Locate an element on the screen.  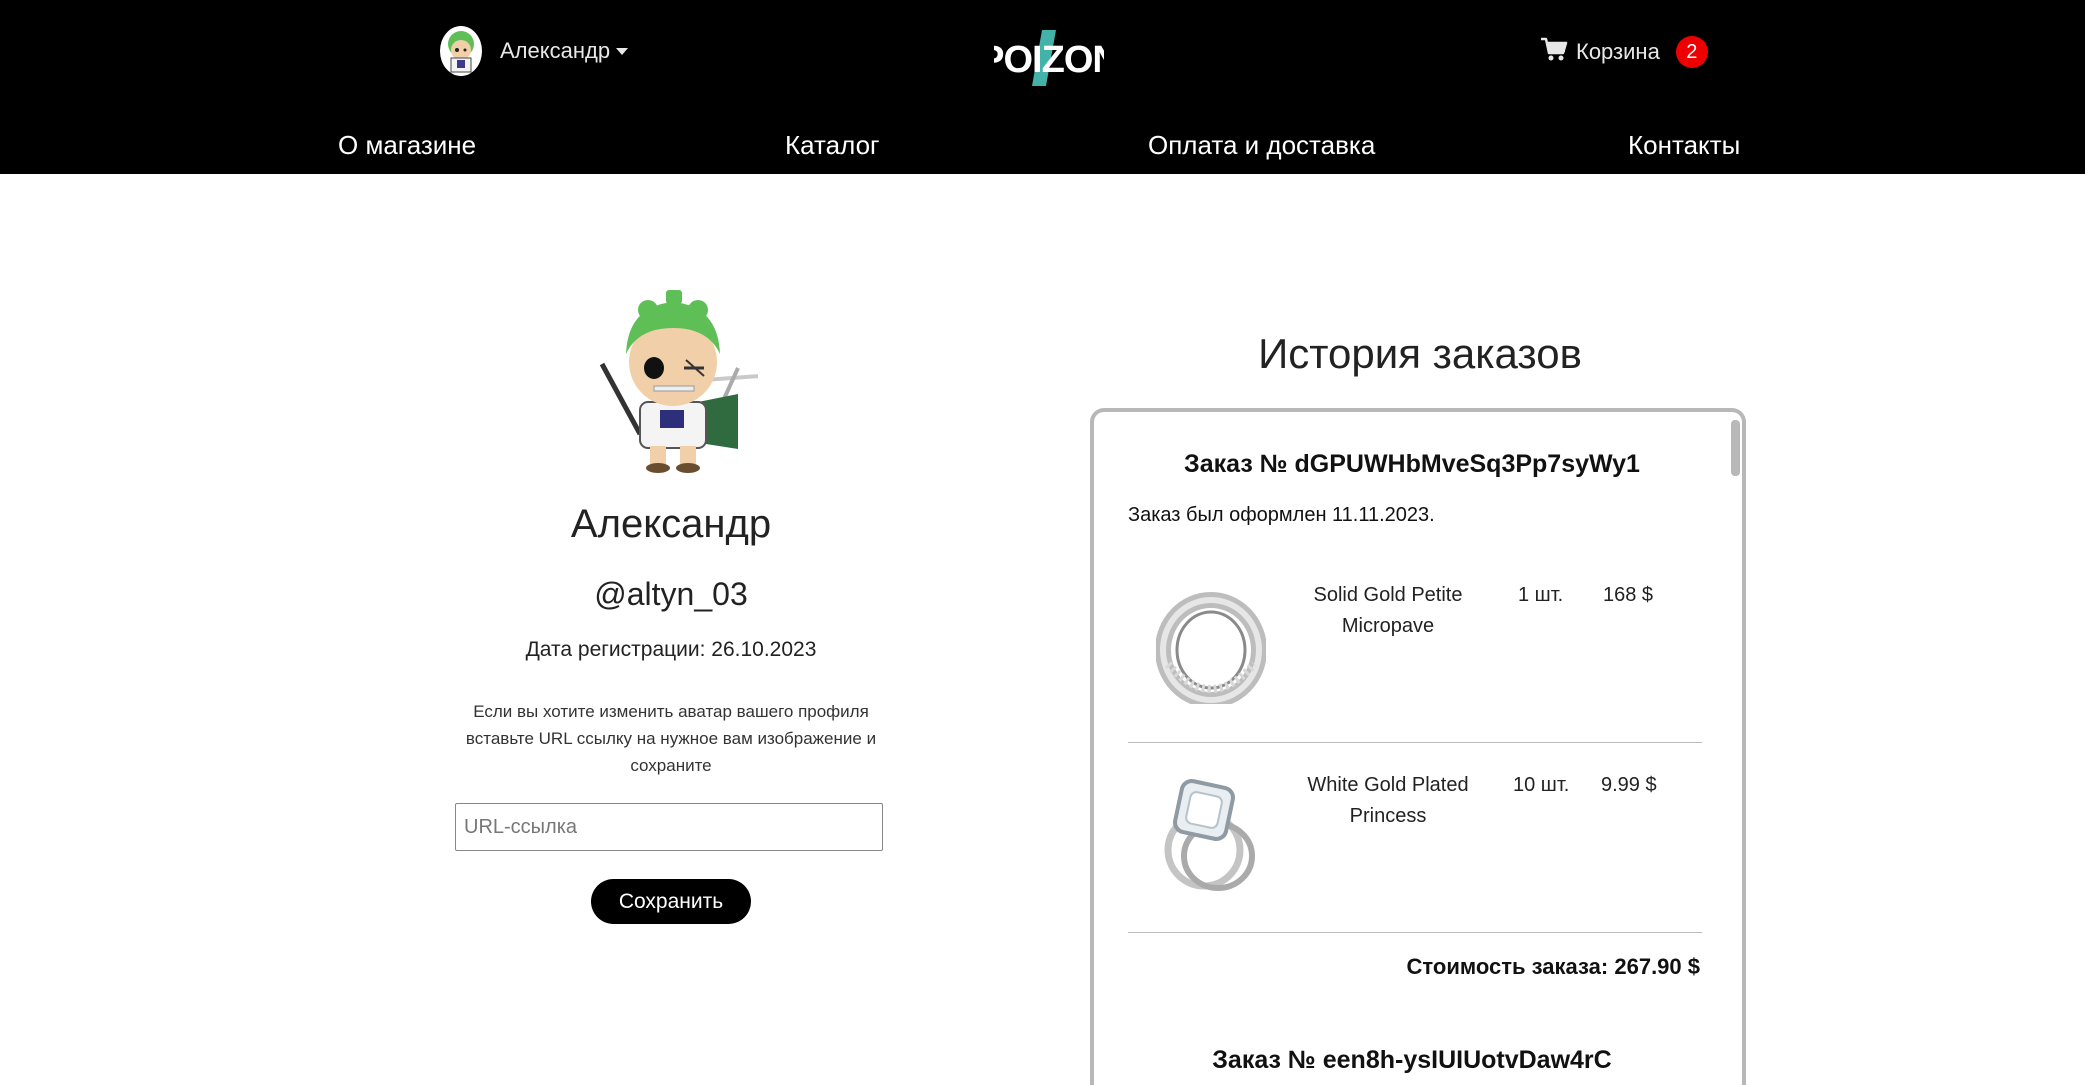
nav-about: О магазине is located at coordinates (407, 145).